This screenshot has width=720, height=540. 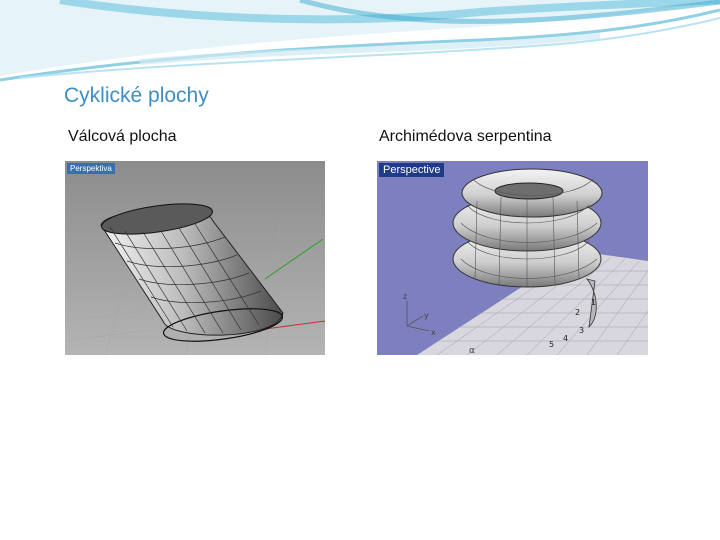 What do you see at coordinates (577, 312) in the screenshot?
I see `annotation-2: 2` at bounding box center [577, 312].